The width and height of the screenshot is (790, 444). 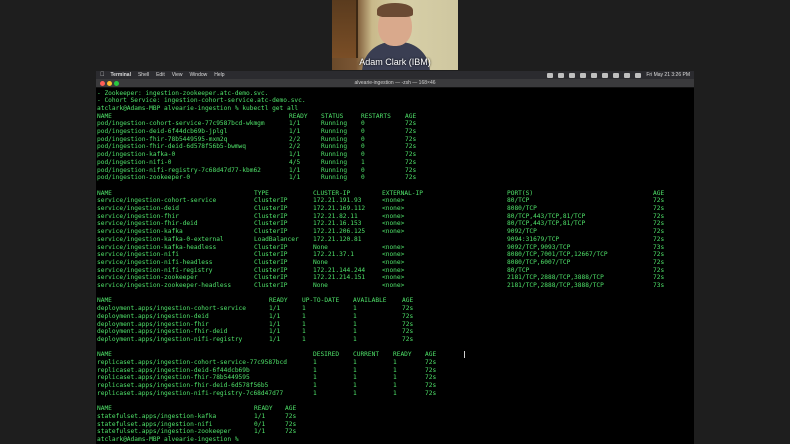 I want to click on participant-video-tile: Adam Clark (IBM), so click(x=395, y=35).